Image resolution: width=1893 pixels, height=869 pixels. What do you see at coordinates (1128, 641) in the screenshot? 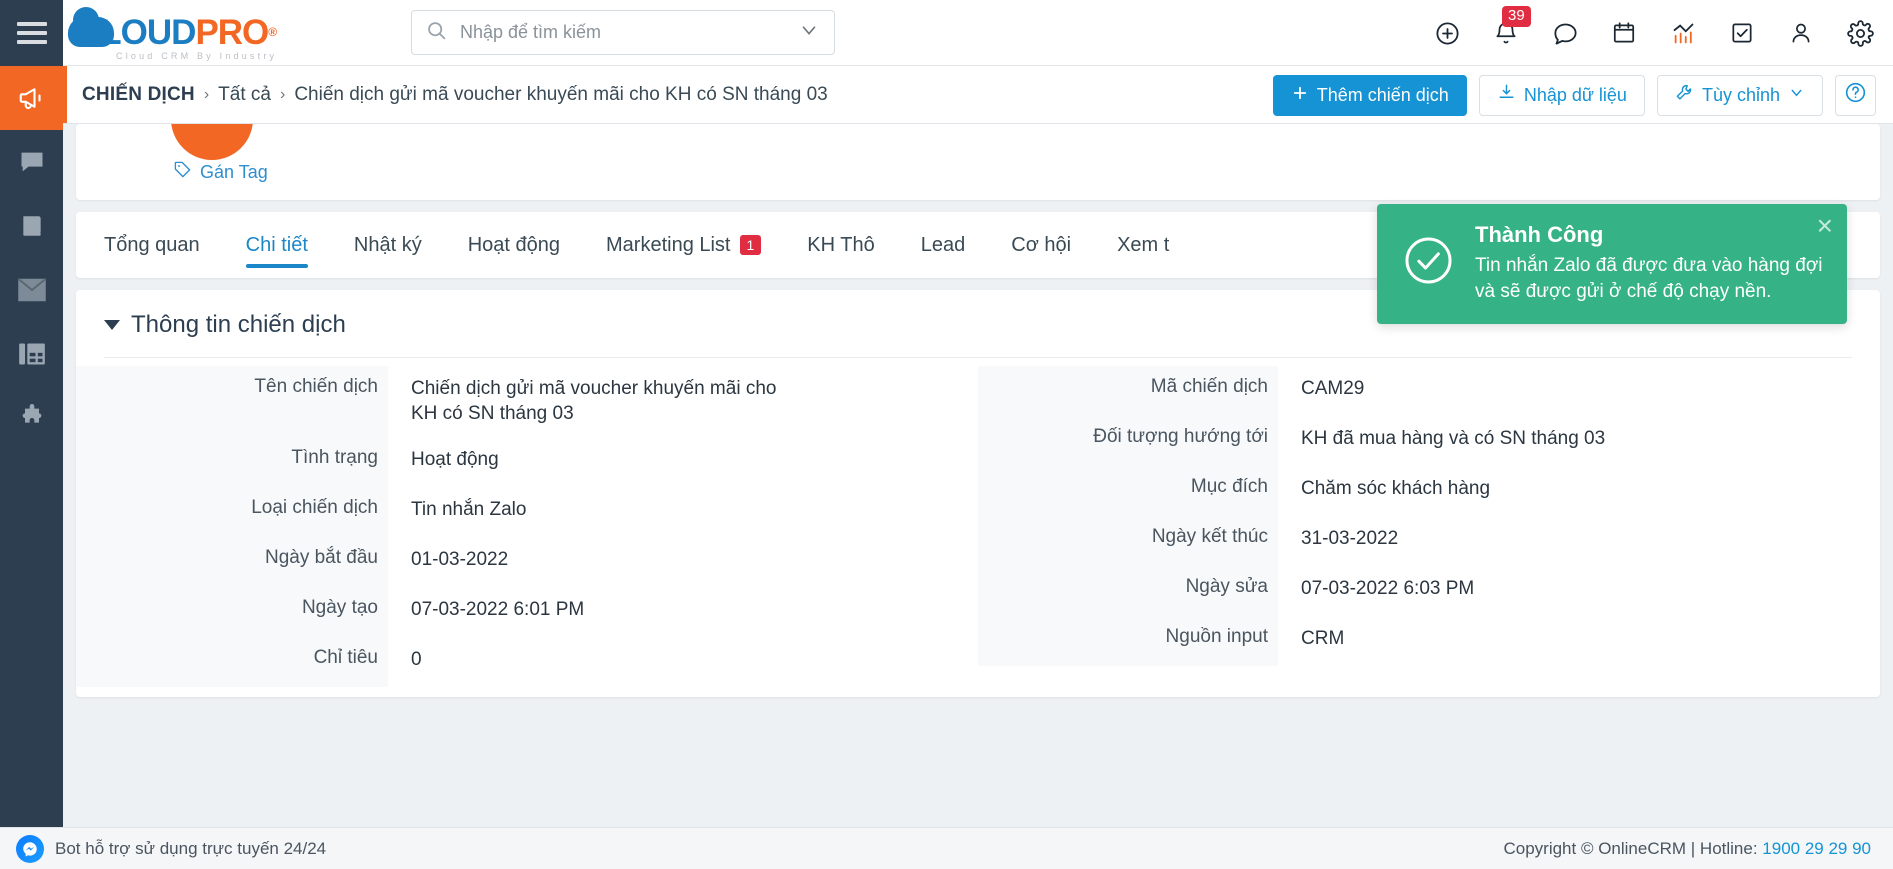
I see `field-label: Nguồn input` at bounding box center [1128, 641].